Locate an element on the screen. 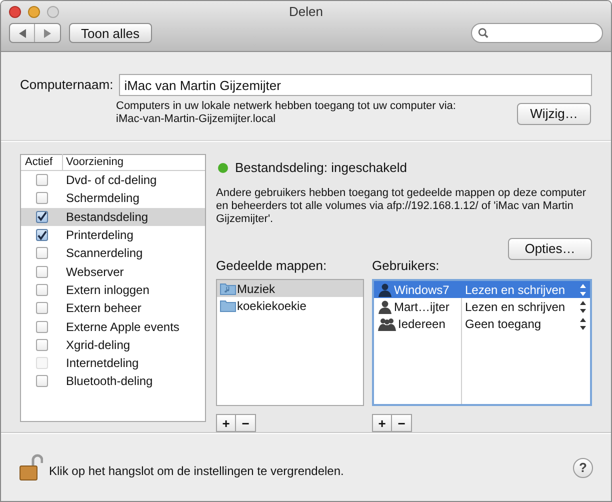 The image size is (612, 502). show-all-button: Toon alles is located at coordinates (110, 33).